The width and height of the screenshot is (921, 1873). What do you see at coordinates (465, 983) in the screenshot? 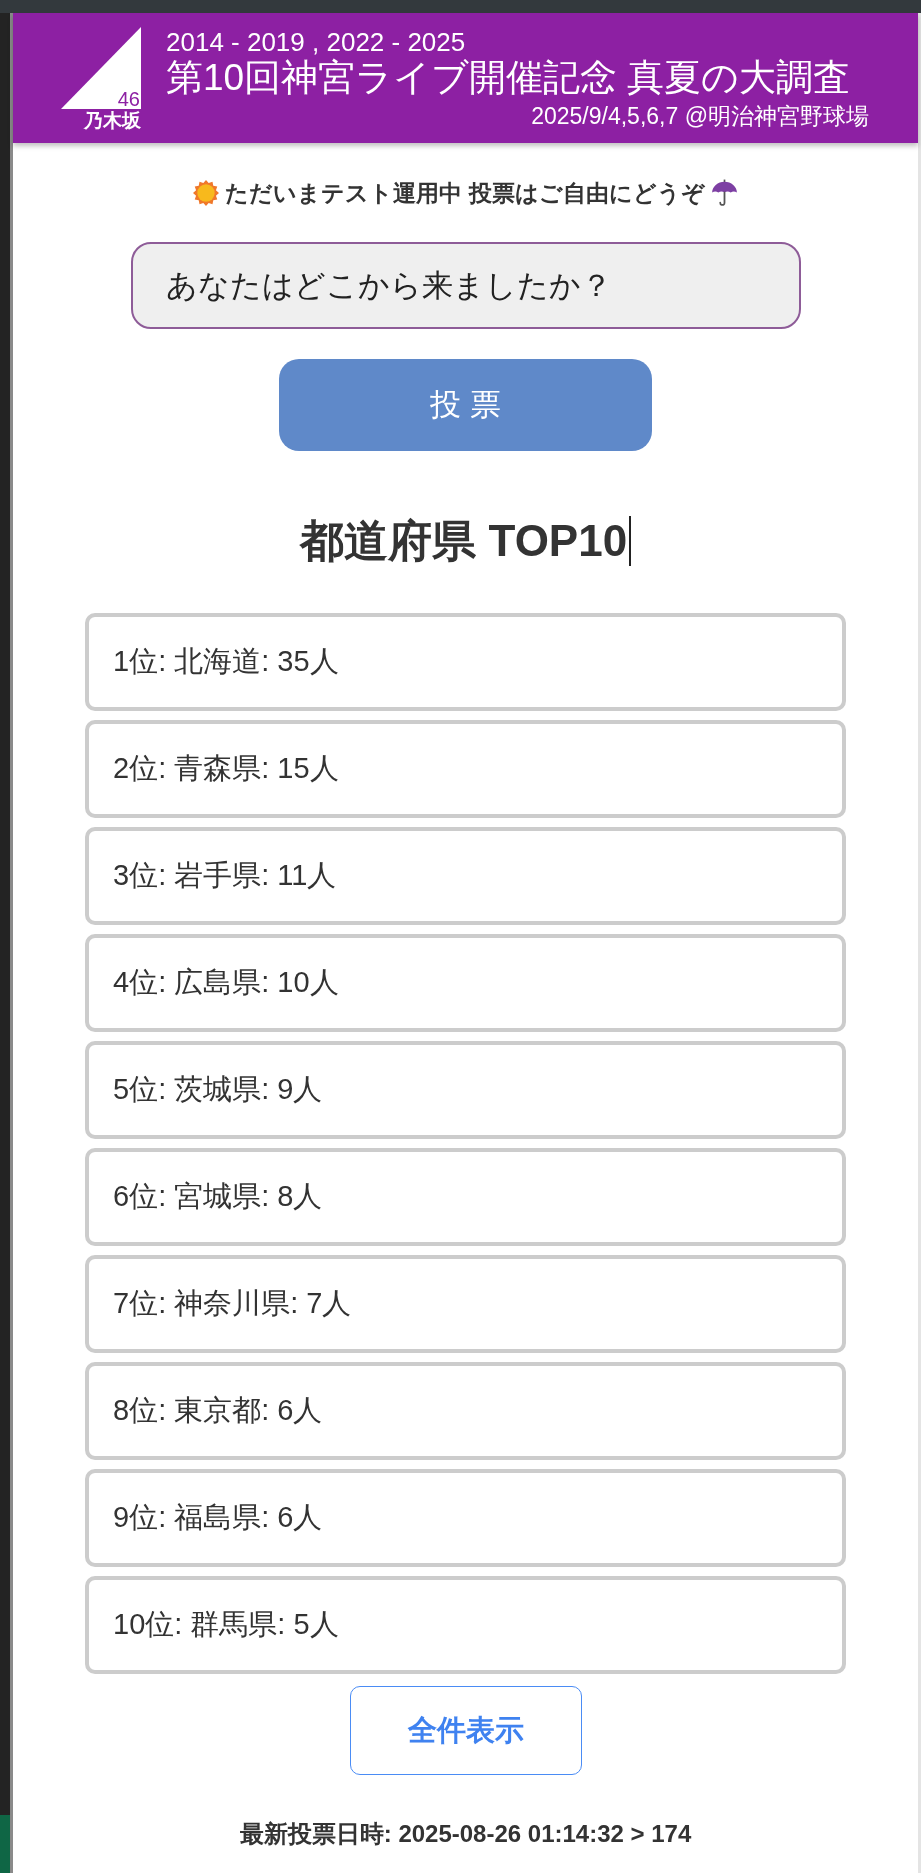
I see `ranking-item: 4位: 広島県: 10人` at bounding box center [465, 983].